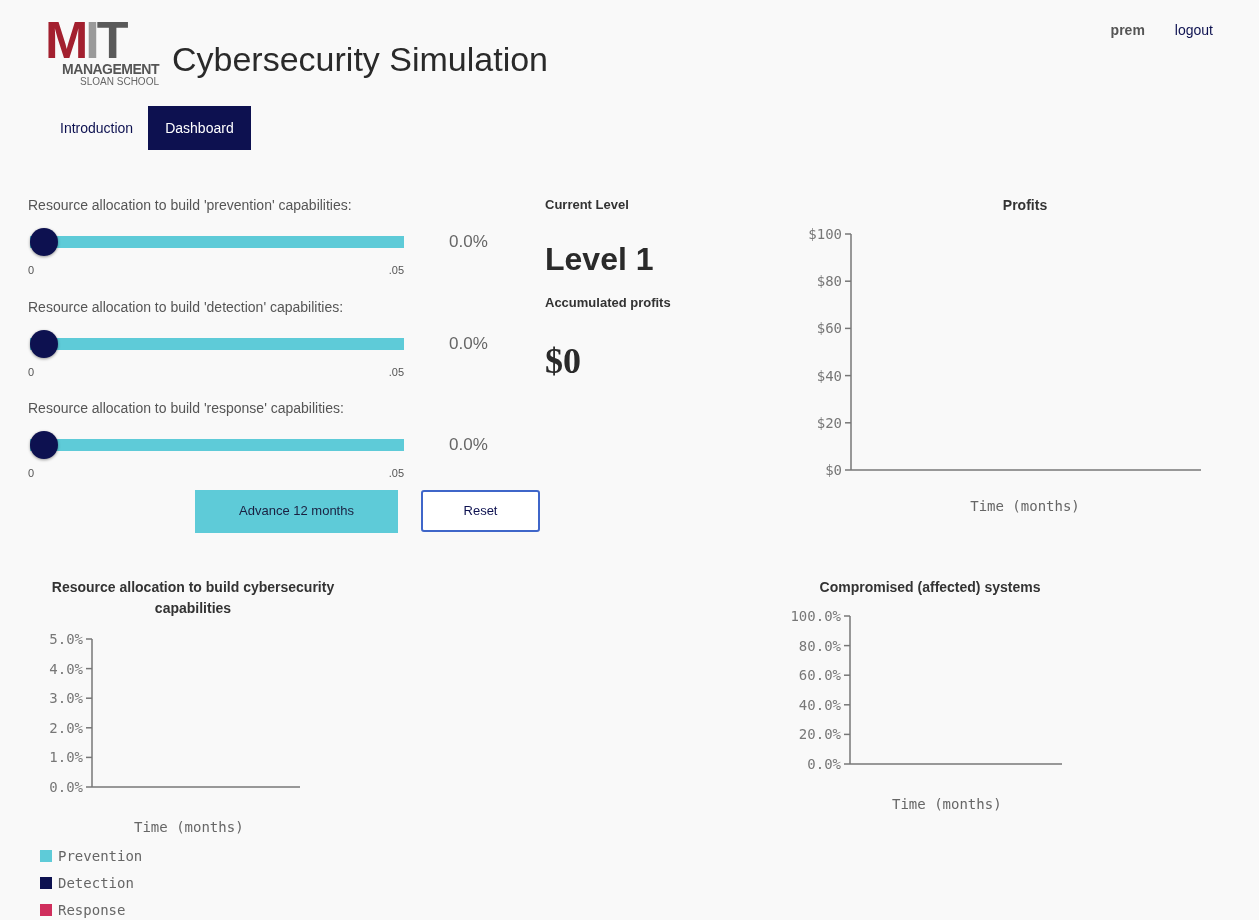 The width and height of the screenshot is (1259, 920). I want to click on logout-link: logout, so click(1193, 30).